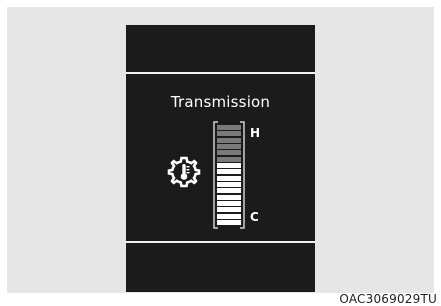  Describe the element at coordinates (254, 217) in the screenshot. I see `cold-label: C` at that location.